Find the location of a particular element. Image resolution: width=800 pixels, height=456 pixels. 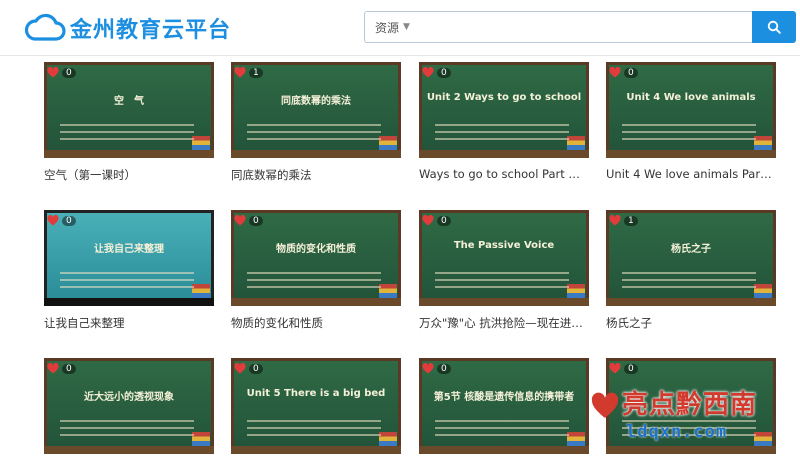

course-card: 第5节 核酸是遗传信息的携带者 0 is located at coordinates (504, 407).